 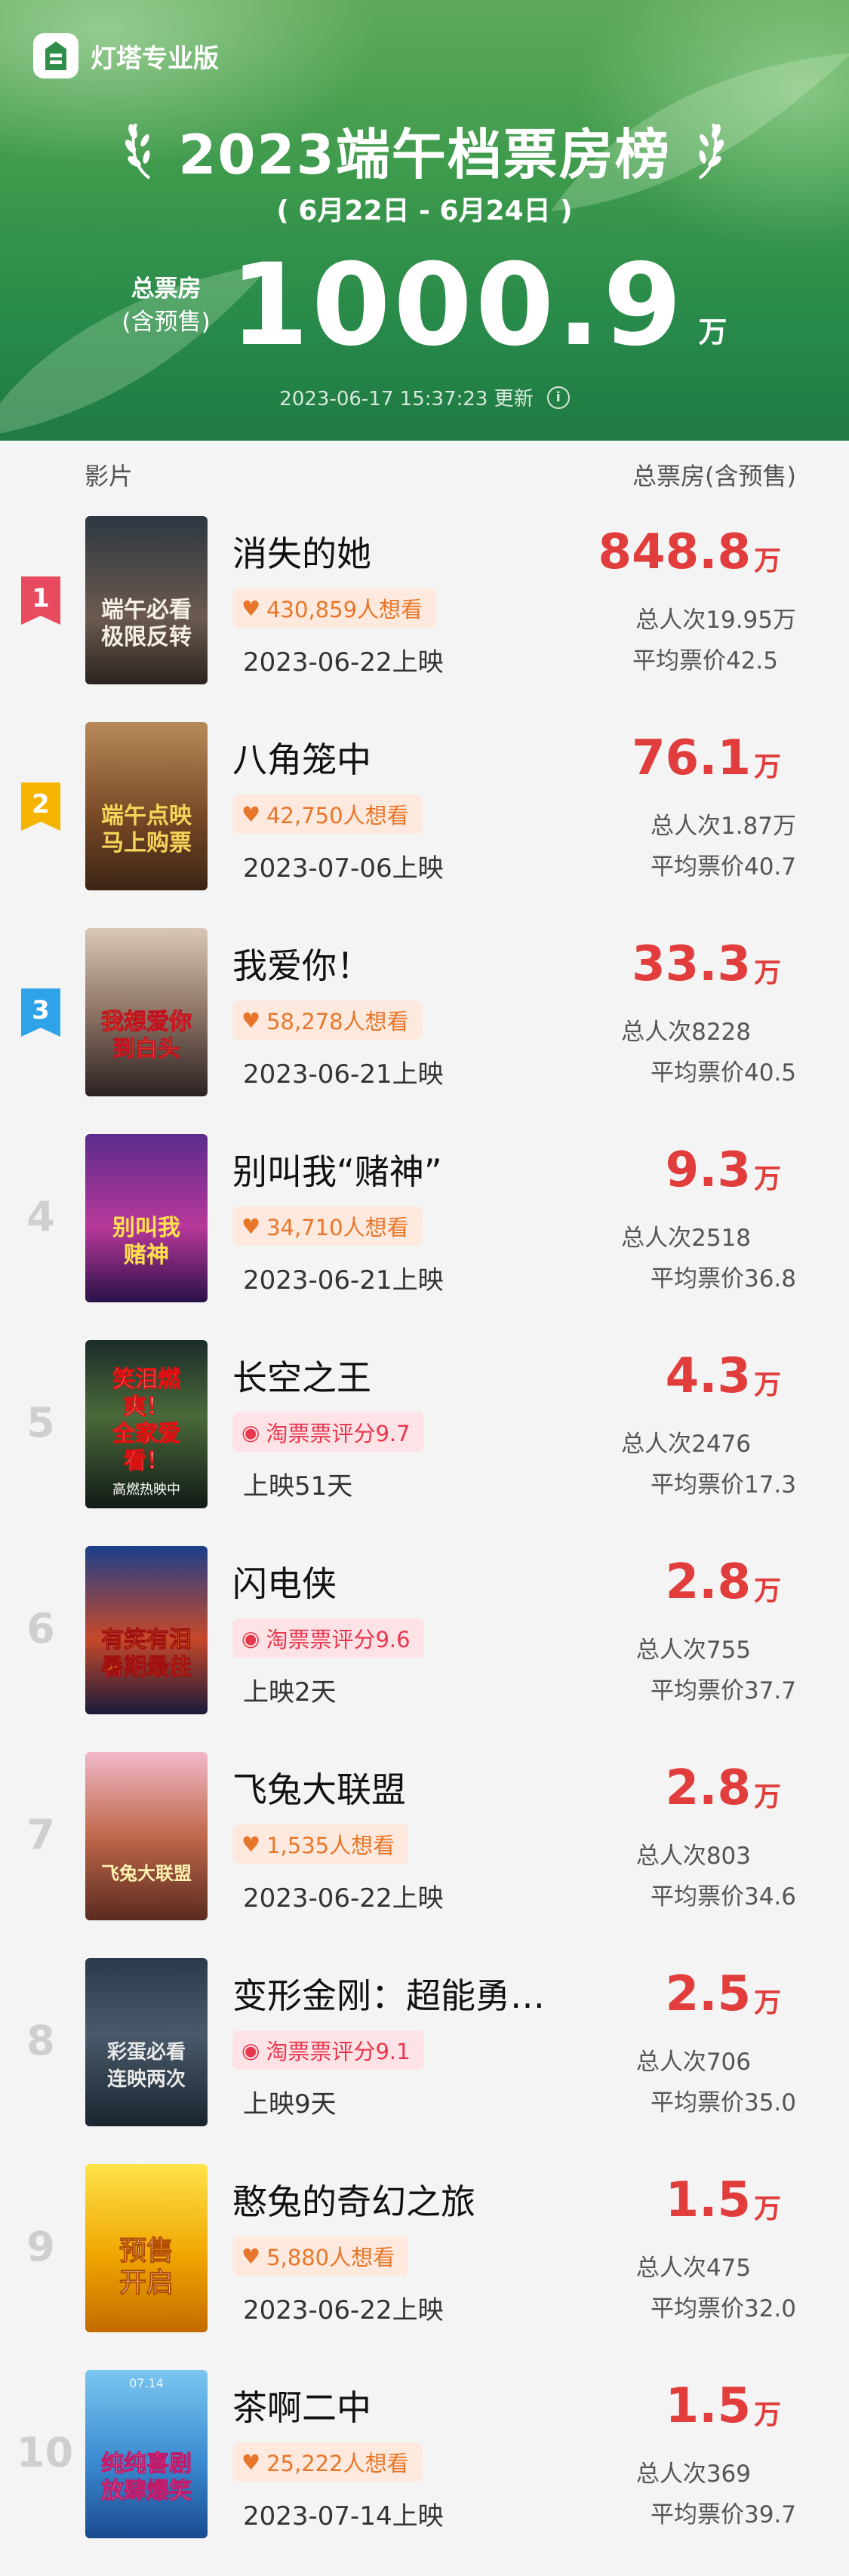 I want to click on average-price: 平均票价32.0, so click(x=723, y=2308).